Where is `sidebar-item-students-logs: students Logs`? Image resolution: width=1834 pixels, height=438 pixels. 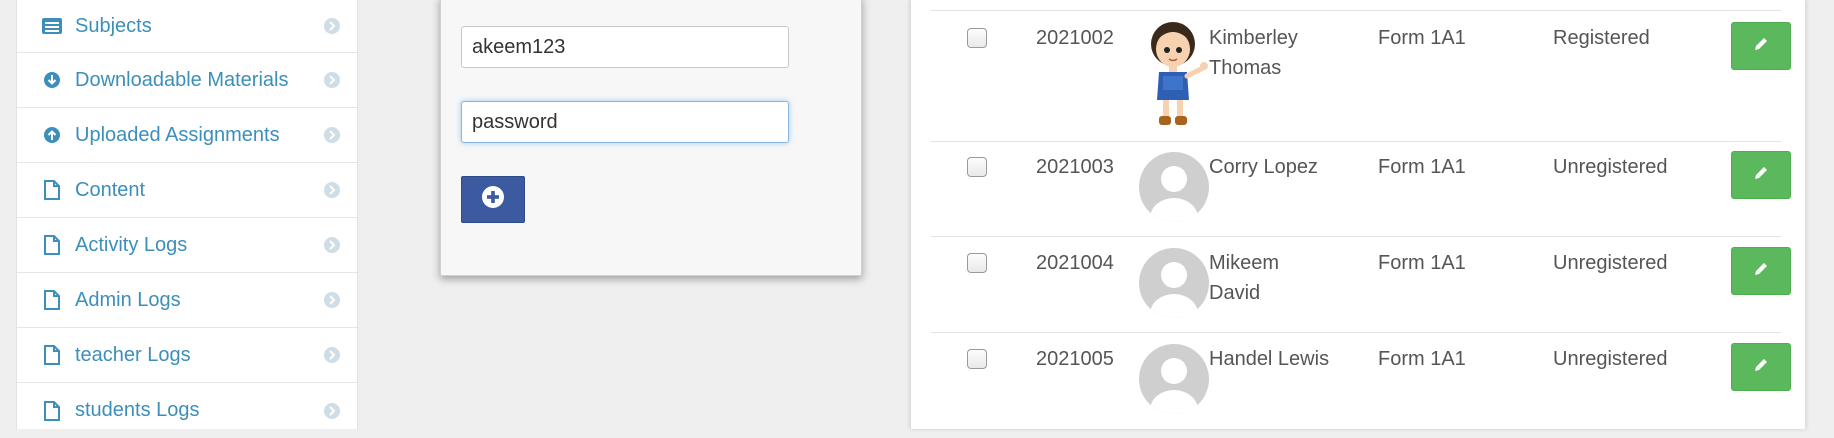 sidebar-item-students-logs: students Logs is located at coordinates (187, 410).